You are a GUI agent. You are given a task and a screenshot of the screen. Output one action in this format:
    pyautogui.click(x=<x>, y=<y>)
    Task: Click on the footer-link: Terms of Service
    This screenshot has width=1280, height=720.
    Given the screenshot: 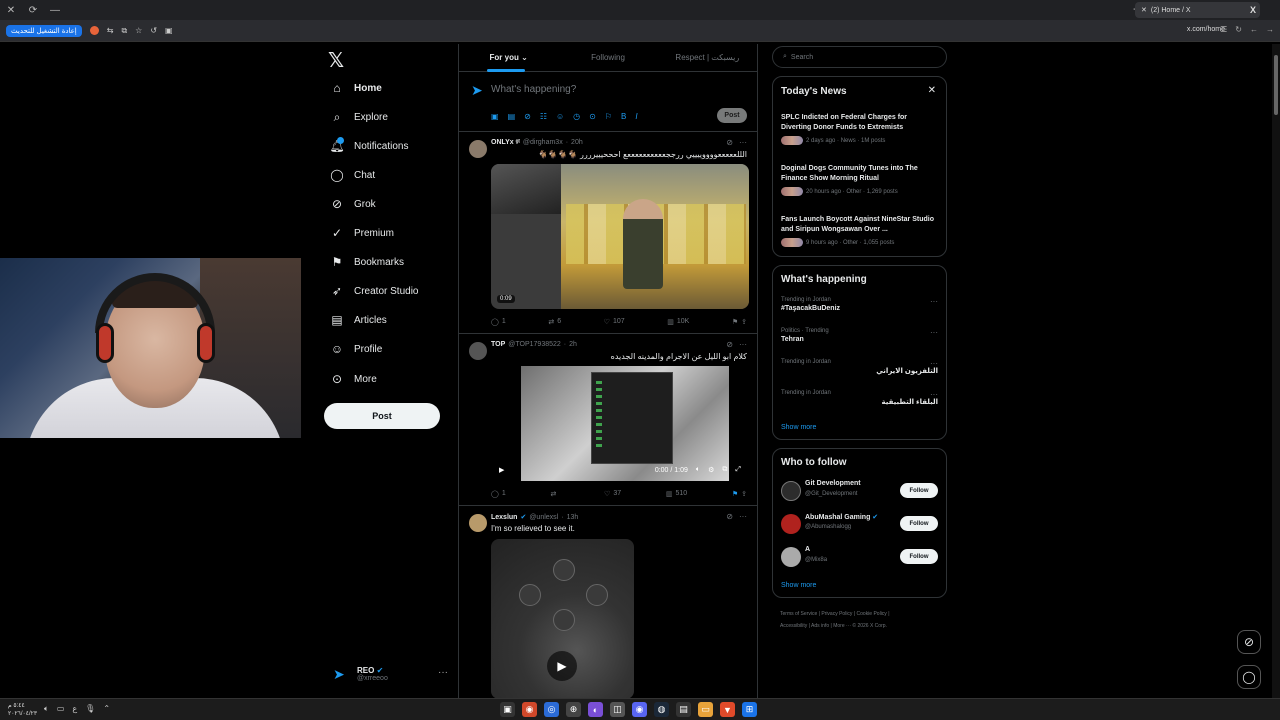 What is the action you would take?
    pyautogui.click(x=798, y=614)
    